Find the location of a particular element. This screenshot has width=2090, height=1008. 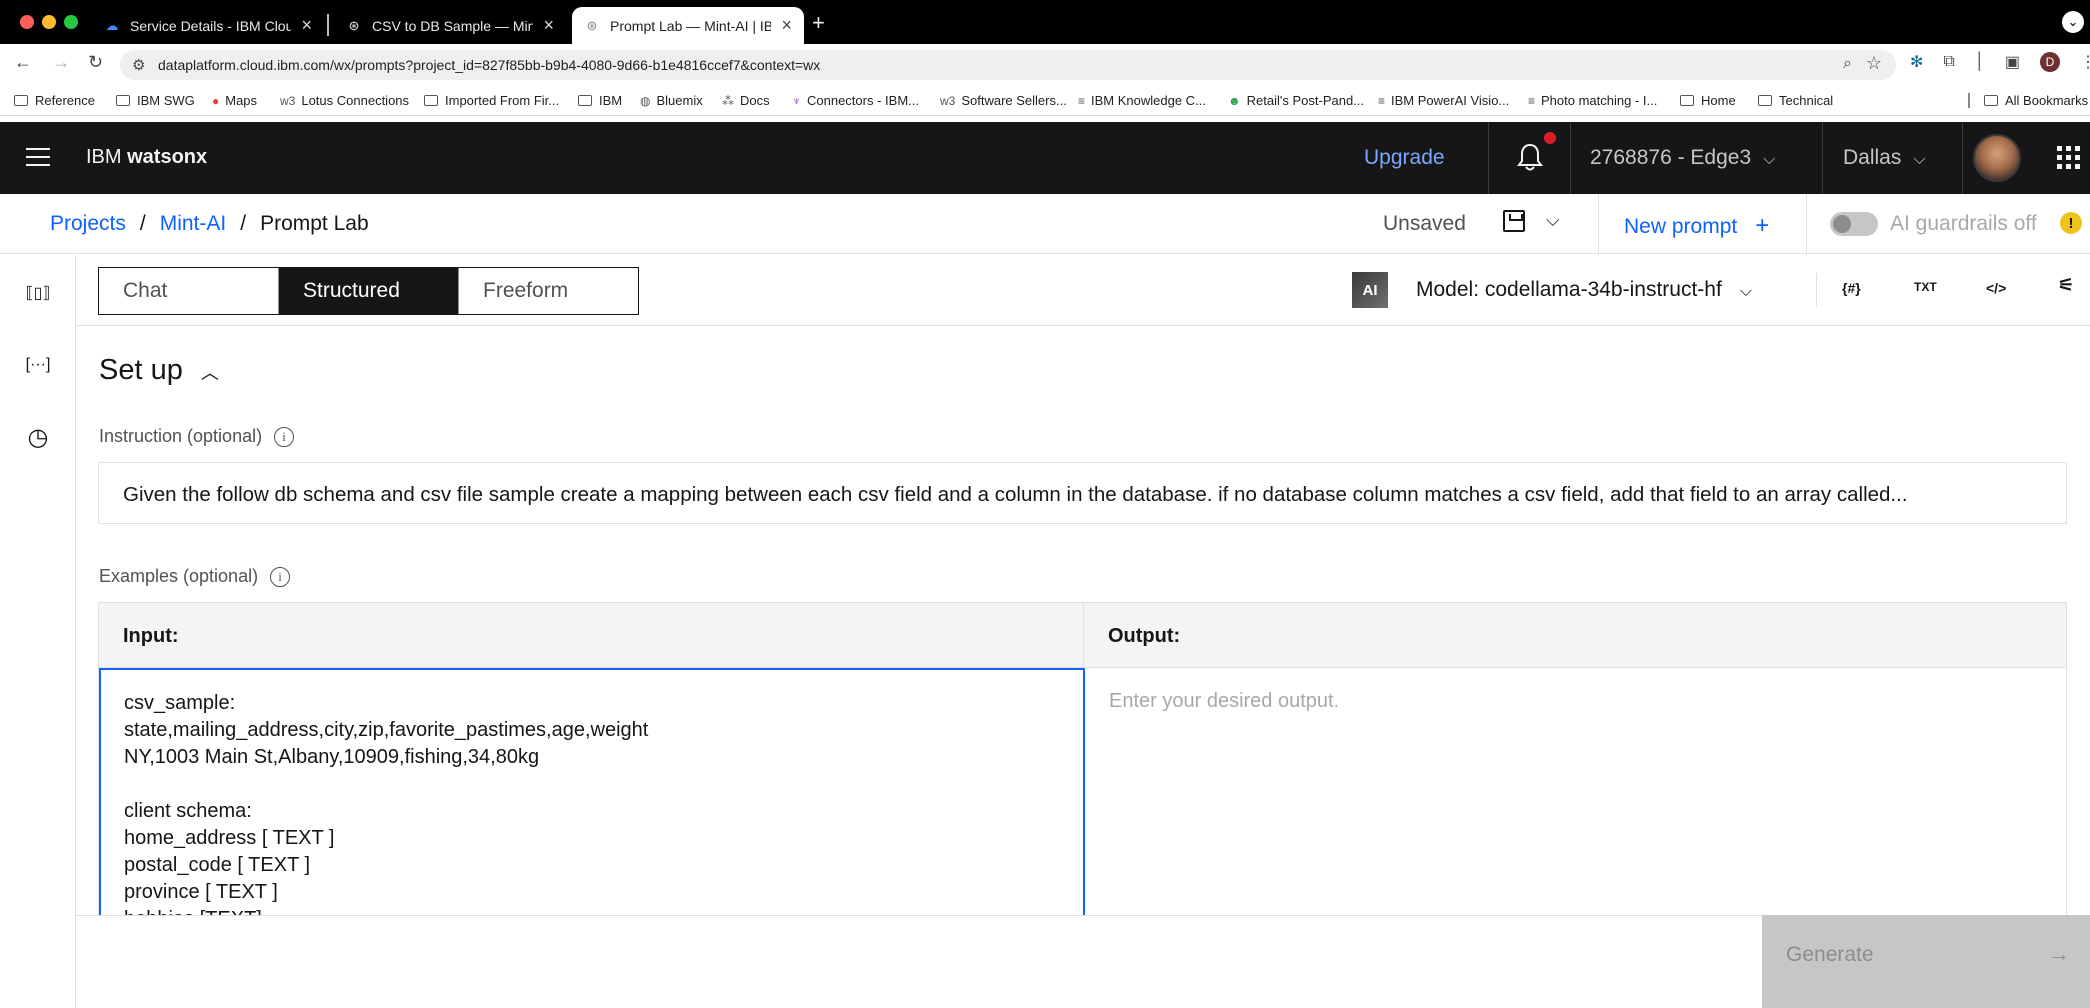

tab-search-chevron-icon: ⌄ is located at coordinates (2073, 22).